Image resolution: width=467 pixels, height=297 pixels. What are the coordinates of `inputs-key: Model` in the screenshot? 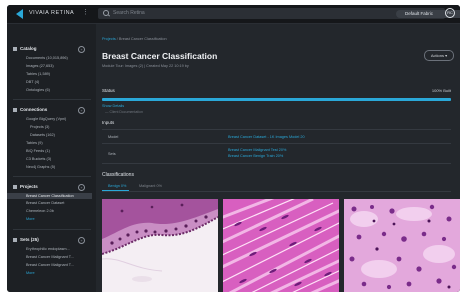 It's located at (113, 137).